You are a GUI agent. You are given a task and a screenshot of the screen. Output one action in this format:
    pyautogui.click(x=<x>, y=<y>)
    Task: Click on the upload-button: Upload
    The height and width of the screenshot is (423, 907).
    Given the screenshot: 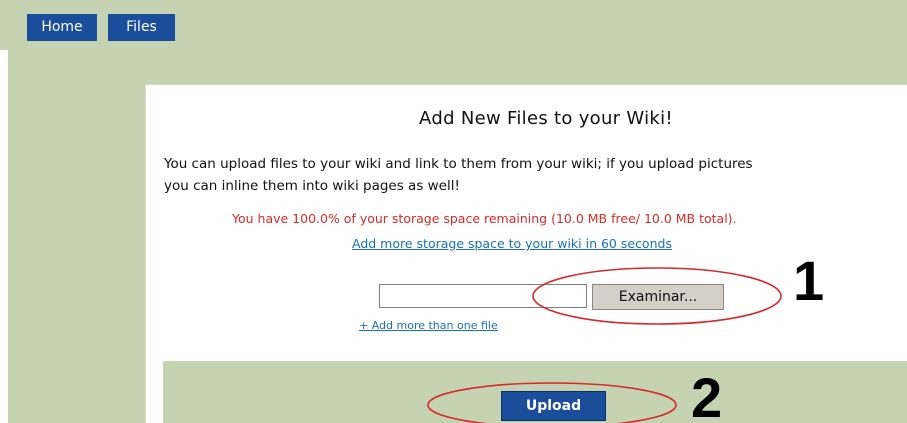 What is the action you would take?
    pyautogui.click(x=553, y=406)
    